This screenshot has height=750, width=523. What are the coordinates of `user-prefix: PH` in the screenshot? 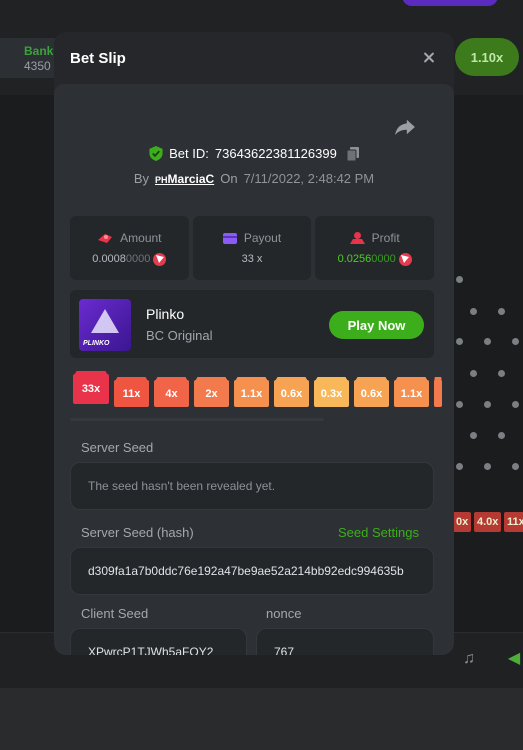 It's located at (161, 179).